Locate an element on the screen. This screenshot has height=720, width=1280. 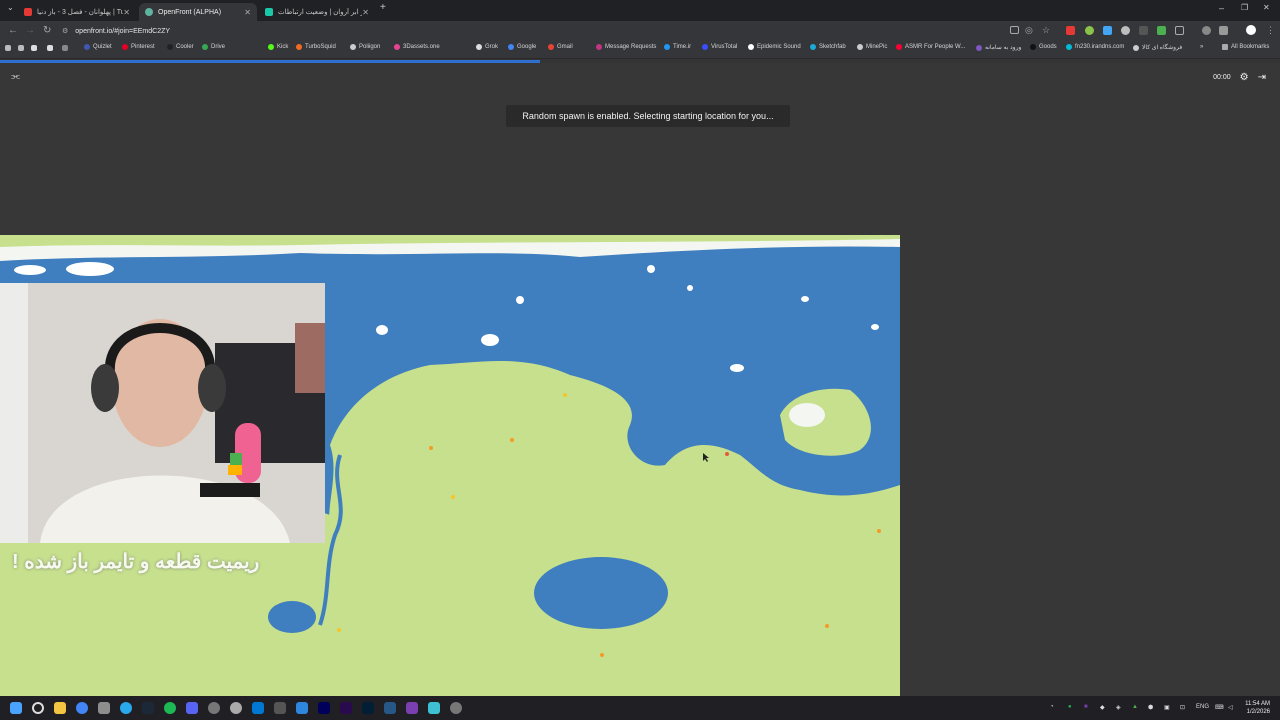
volume-icon: ◁ is located at coordinates (1230, 707).